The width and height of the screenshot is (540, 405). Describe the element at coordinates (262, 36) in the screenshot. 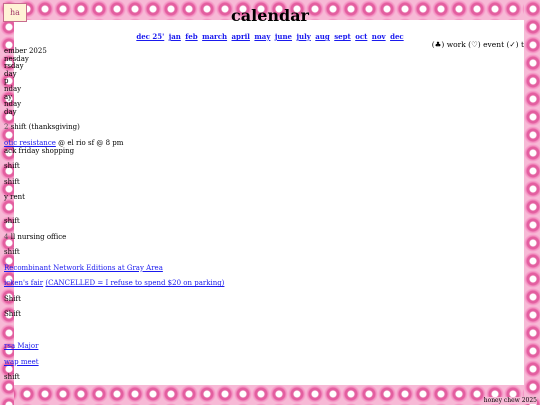

I see `nav-link-may: may` at that location.